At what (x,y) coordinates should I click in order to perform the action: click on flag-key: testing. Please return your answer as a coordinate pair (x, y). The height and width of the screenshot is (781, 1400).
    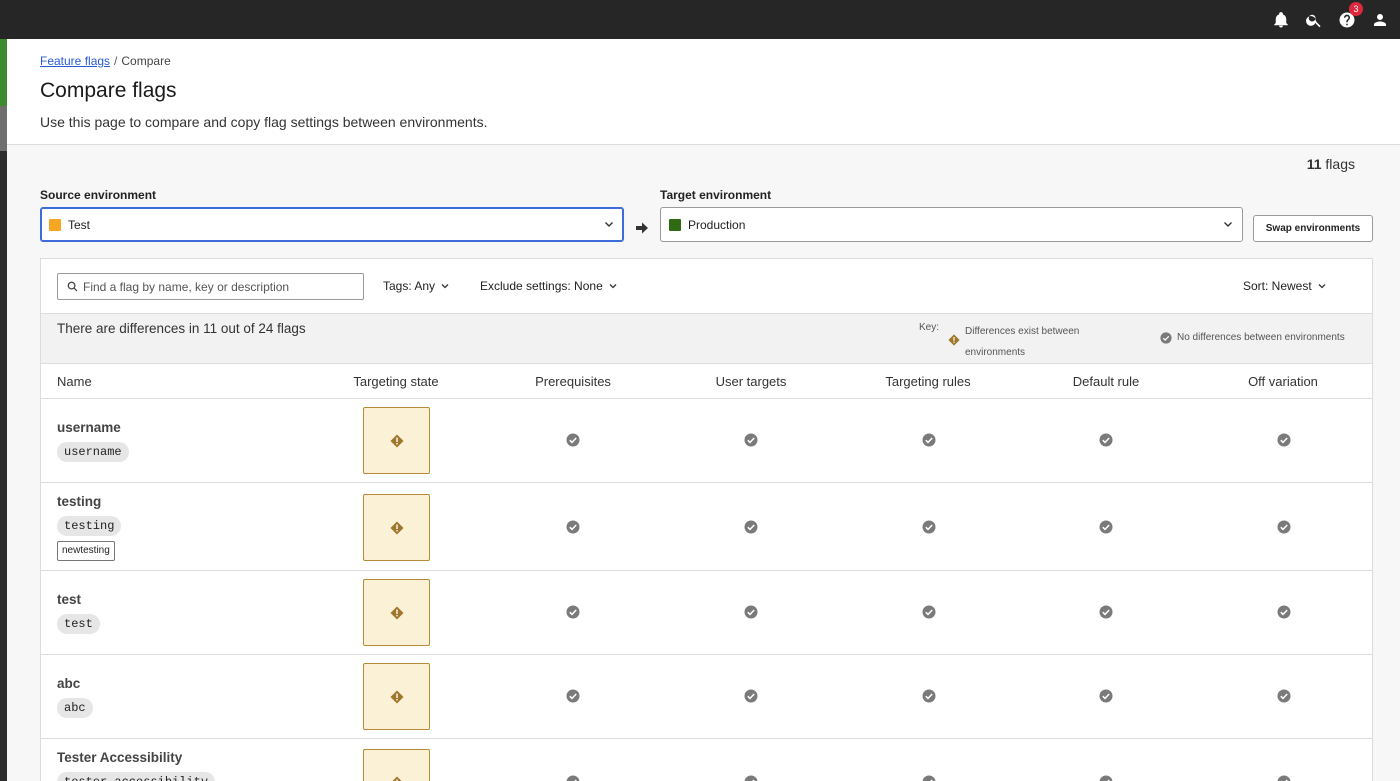
    Looking at the image, I should click on (89, 526).